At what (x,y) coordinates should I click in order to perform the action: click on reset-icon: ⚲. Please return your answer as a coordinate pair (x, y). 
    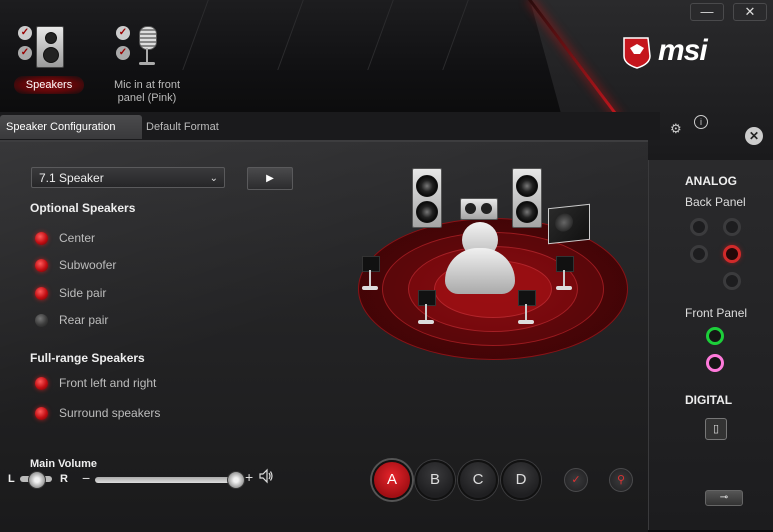
    Looking at the image, I should click on (621, 480).